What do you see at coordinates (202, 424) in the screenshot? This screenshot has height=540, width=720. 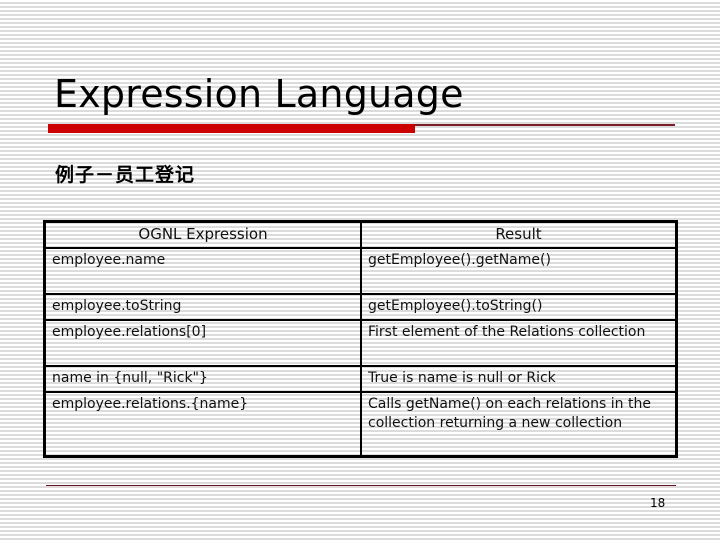 I see `cell-expression: employee.relations.{name}` at bounding box center [202, 424].